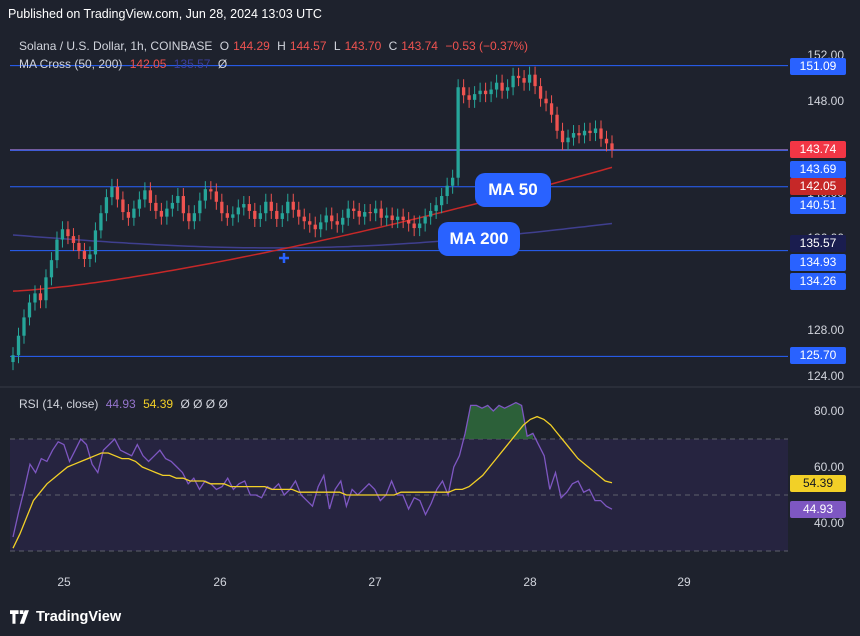 Image resolution: width=860 pixels, height=636 pixels. I want to click on tradingview-logo-icon, so click(19, 617).